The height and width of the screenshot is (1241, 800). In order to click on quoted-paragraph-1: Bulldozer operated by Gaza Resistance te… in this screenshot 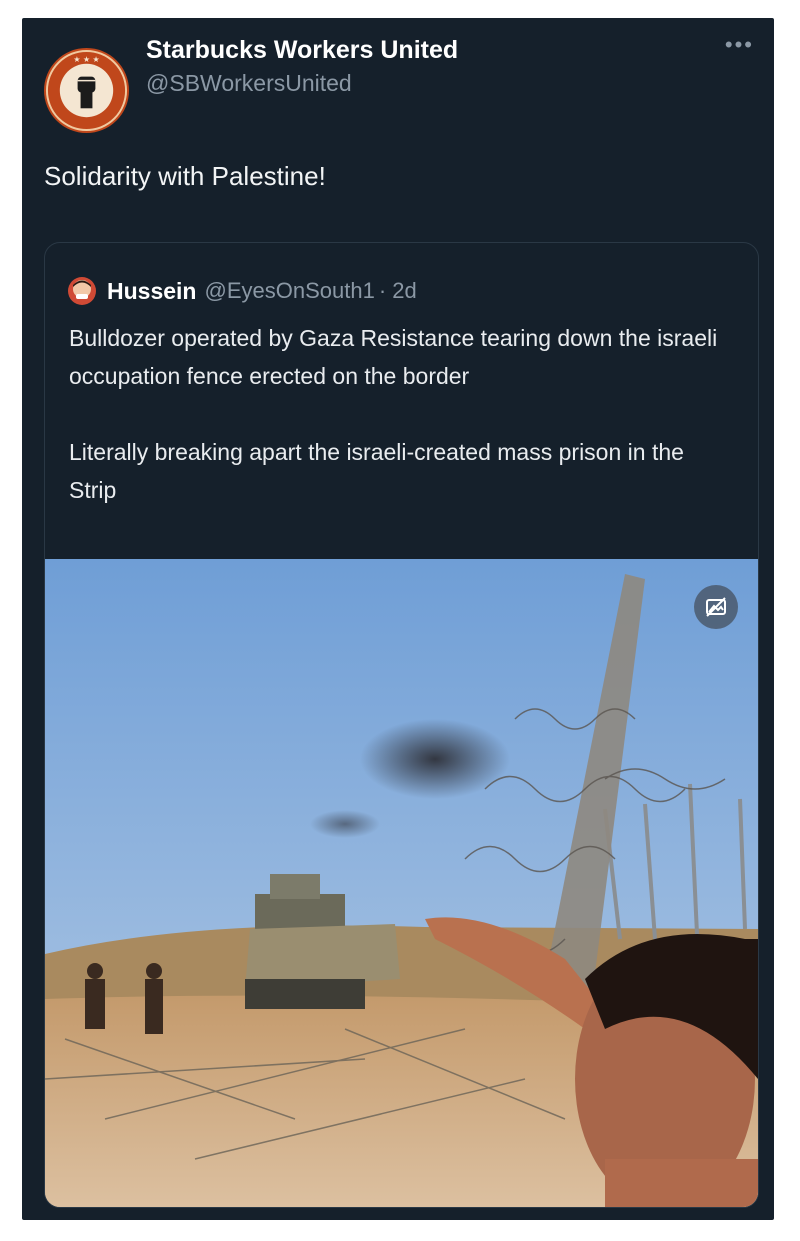, I will do `click(393, 357)`.